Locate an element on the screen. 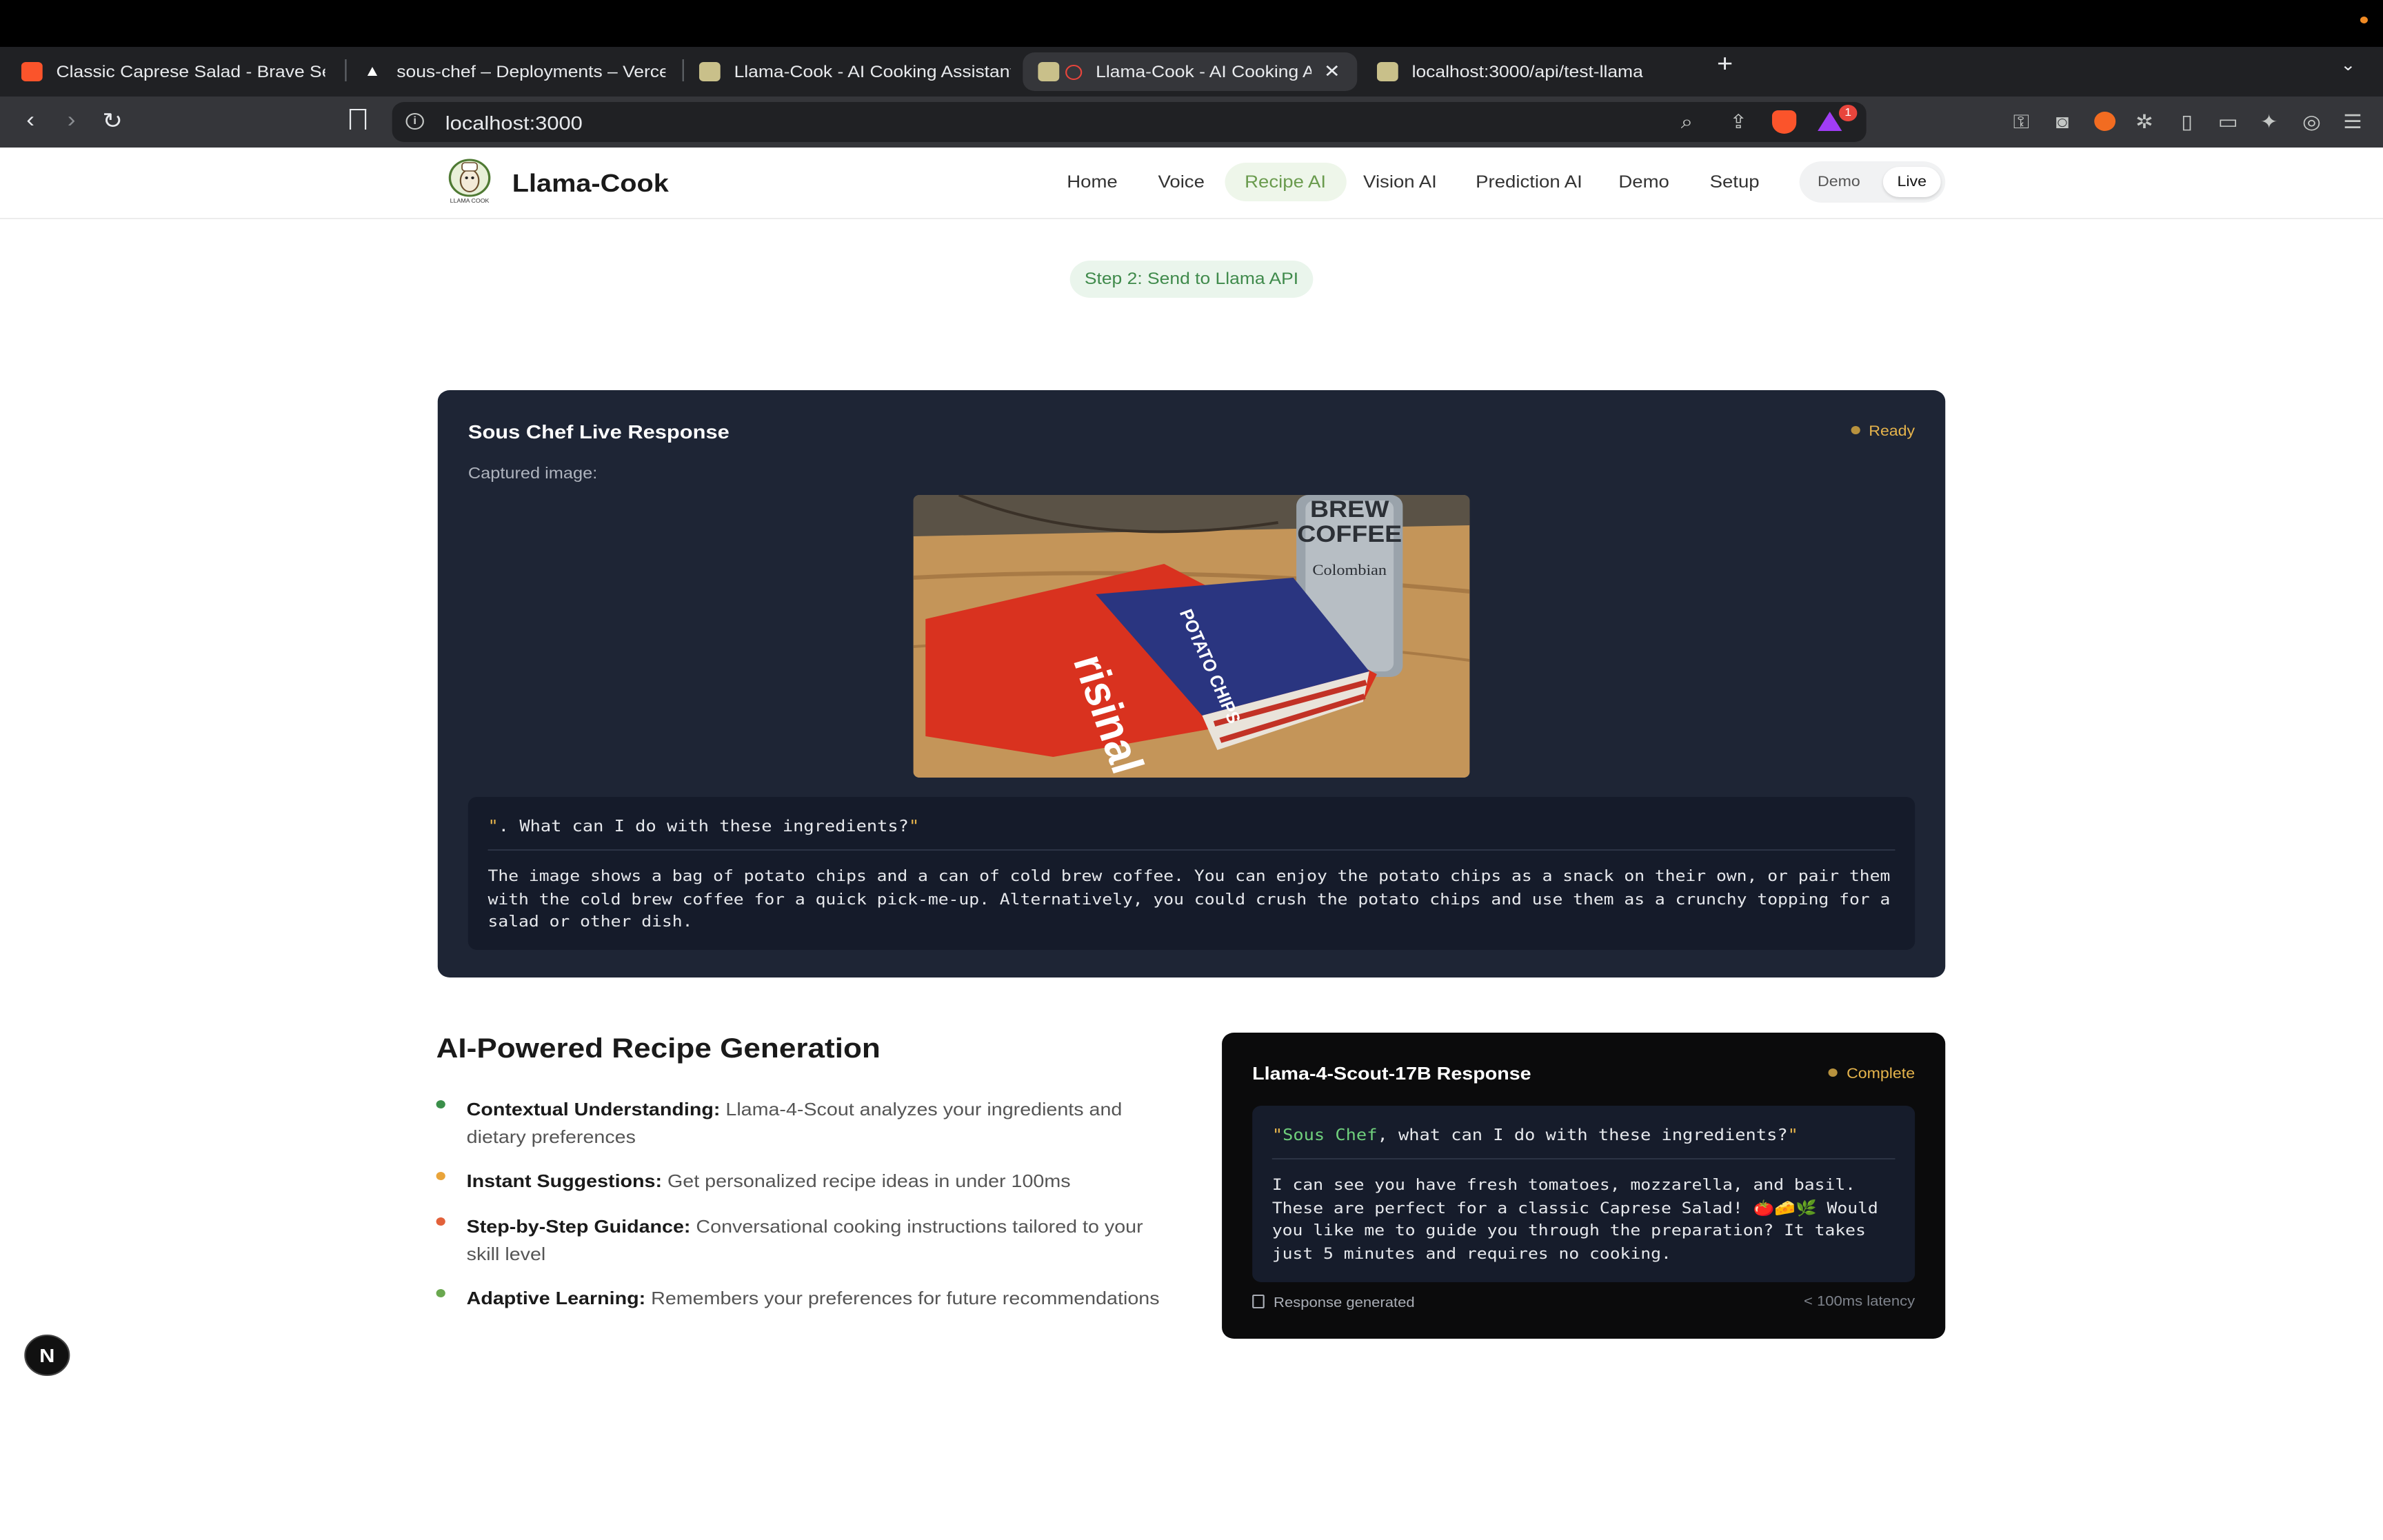 This screenshot has height=1540, width=2383. tab-llama-cook-active: Llama-Cook - AI Cooking A ✕ is located at coordinates (1190, 72).